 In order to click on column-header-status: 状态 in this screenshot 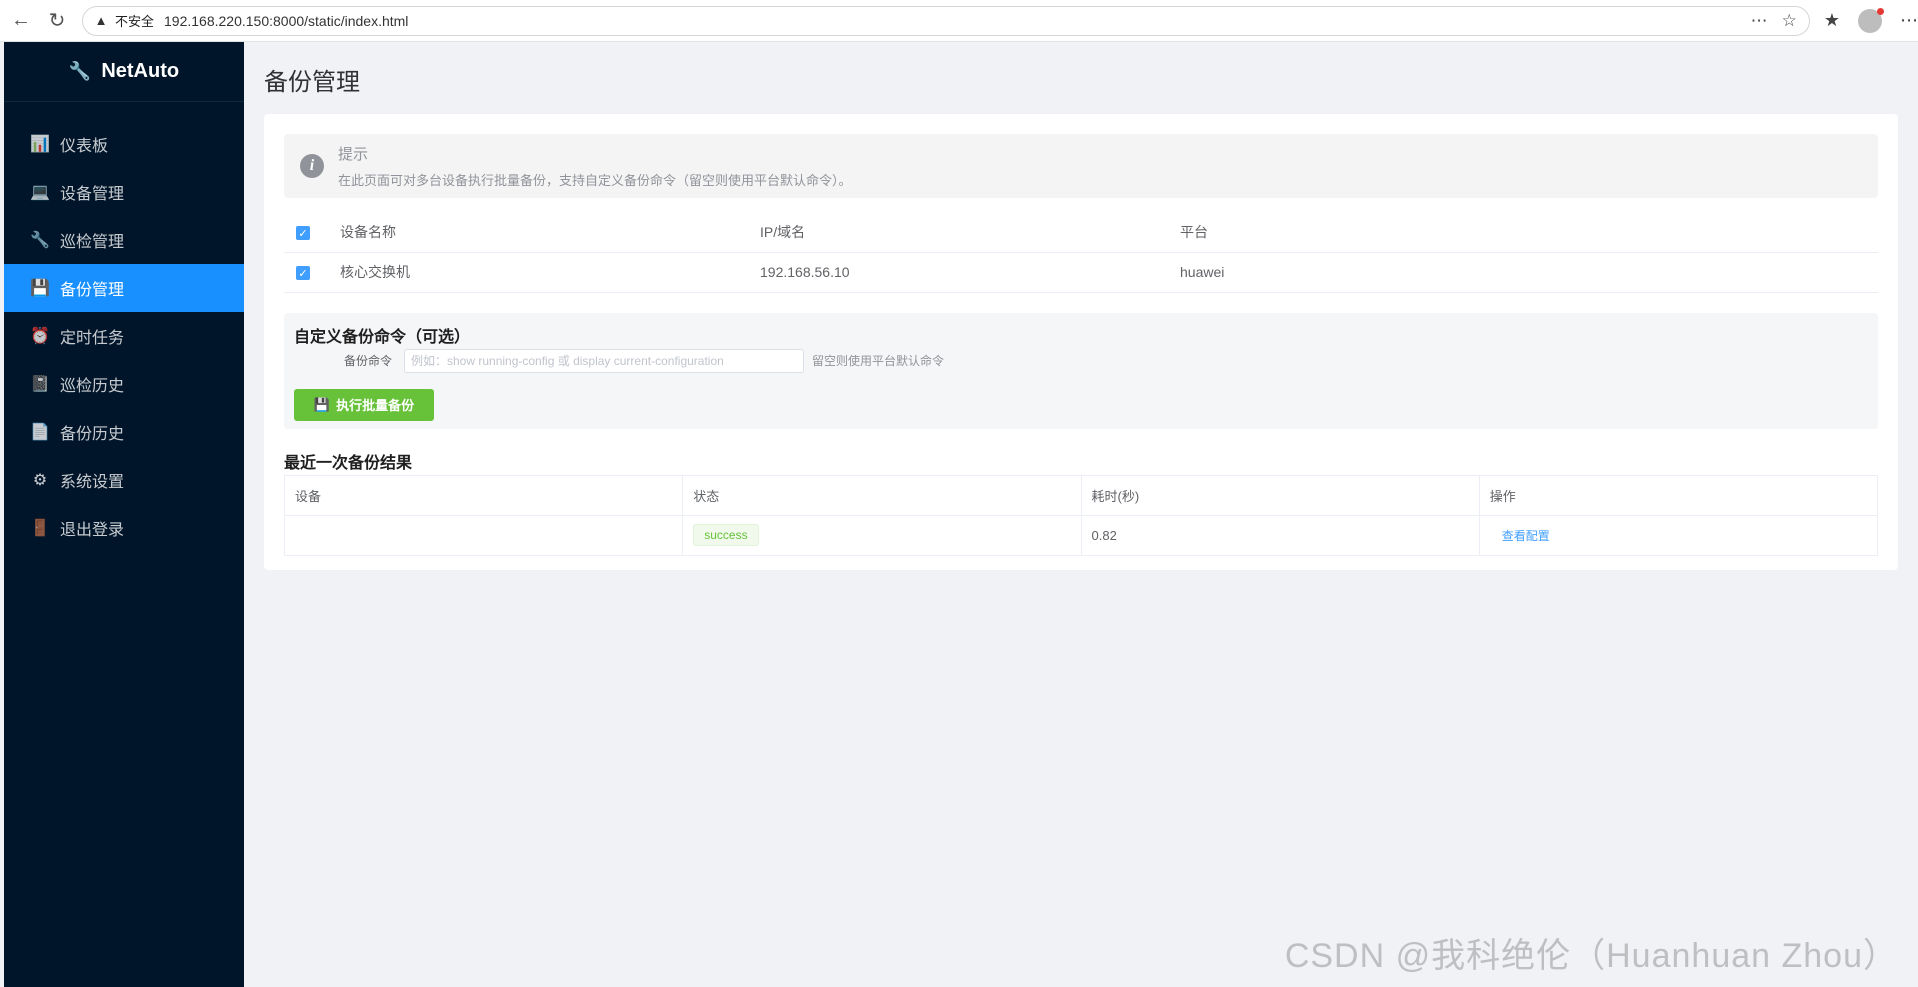, I will do `click(882, 495)`.